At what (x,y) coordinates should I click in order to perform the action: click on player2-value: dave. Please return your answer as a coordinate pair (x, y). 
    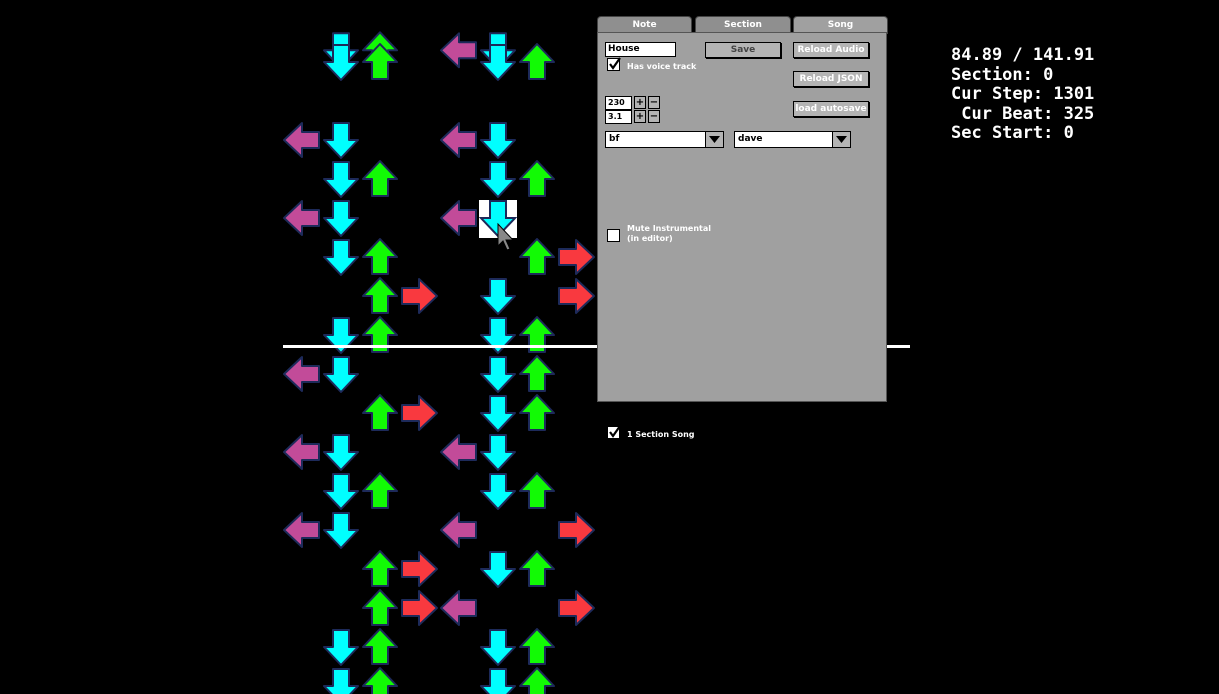
    Looking at the image, I should click on (750, 139).